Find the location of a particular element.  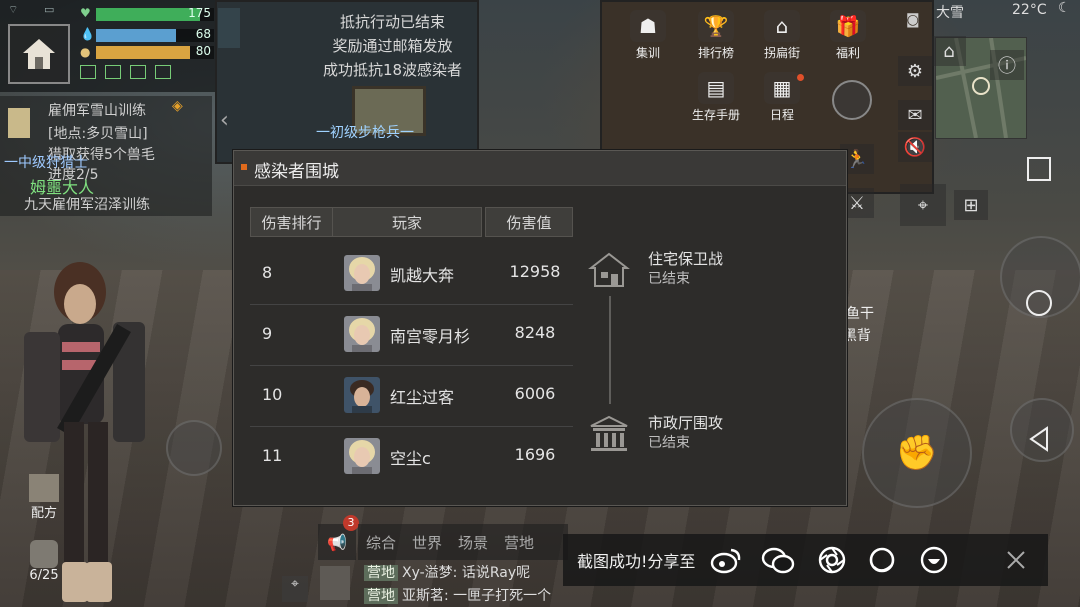

buff-icons is located at coordinates (126, 73).